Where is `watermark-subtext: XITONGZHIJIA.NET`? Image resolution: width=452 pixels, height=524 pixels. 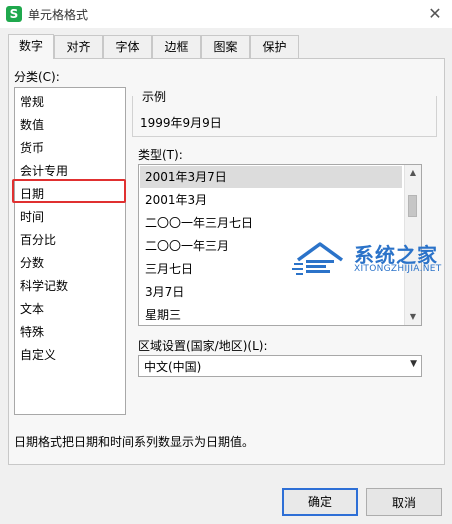 watermark-subtext: XITONGZHIJIA.NET is located at coordinates (398, 269).